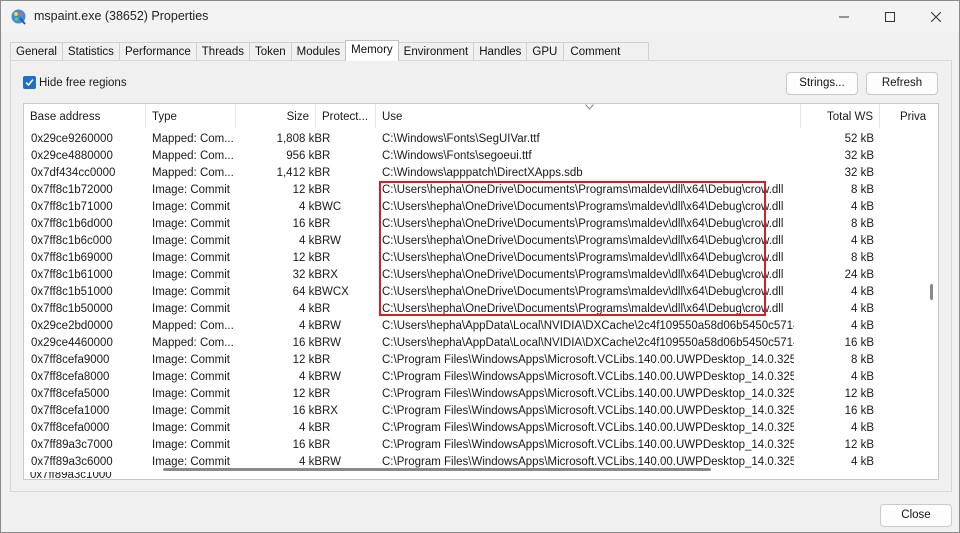 The height and width of the screenshot is (533, 960). Describe the element at coordinates (18, 17) in the screenshot. I see `paint-app-icon` at that location.